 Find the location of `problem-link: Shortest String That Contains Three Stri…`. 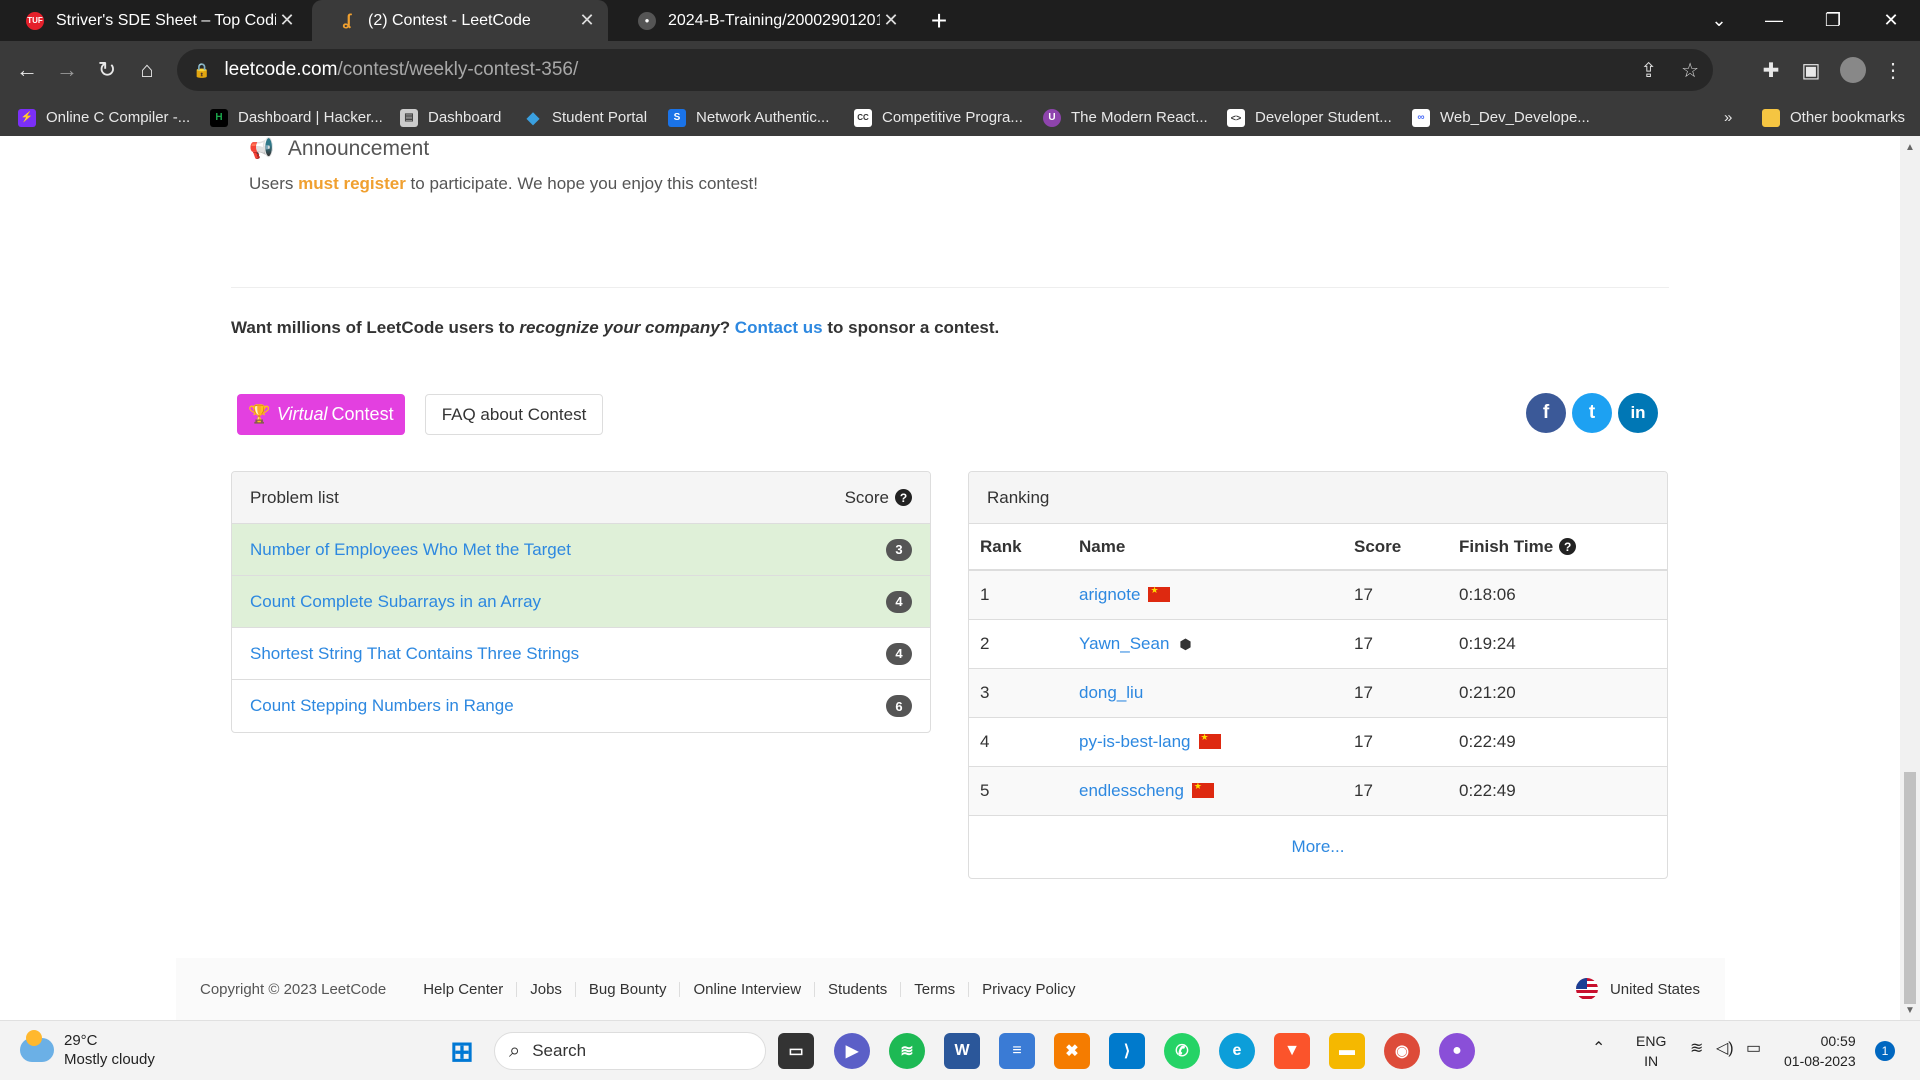

problem-link: Shortest String That Contains Three Stri… is located at coordinates (414, 654).